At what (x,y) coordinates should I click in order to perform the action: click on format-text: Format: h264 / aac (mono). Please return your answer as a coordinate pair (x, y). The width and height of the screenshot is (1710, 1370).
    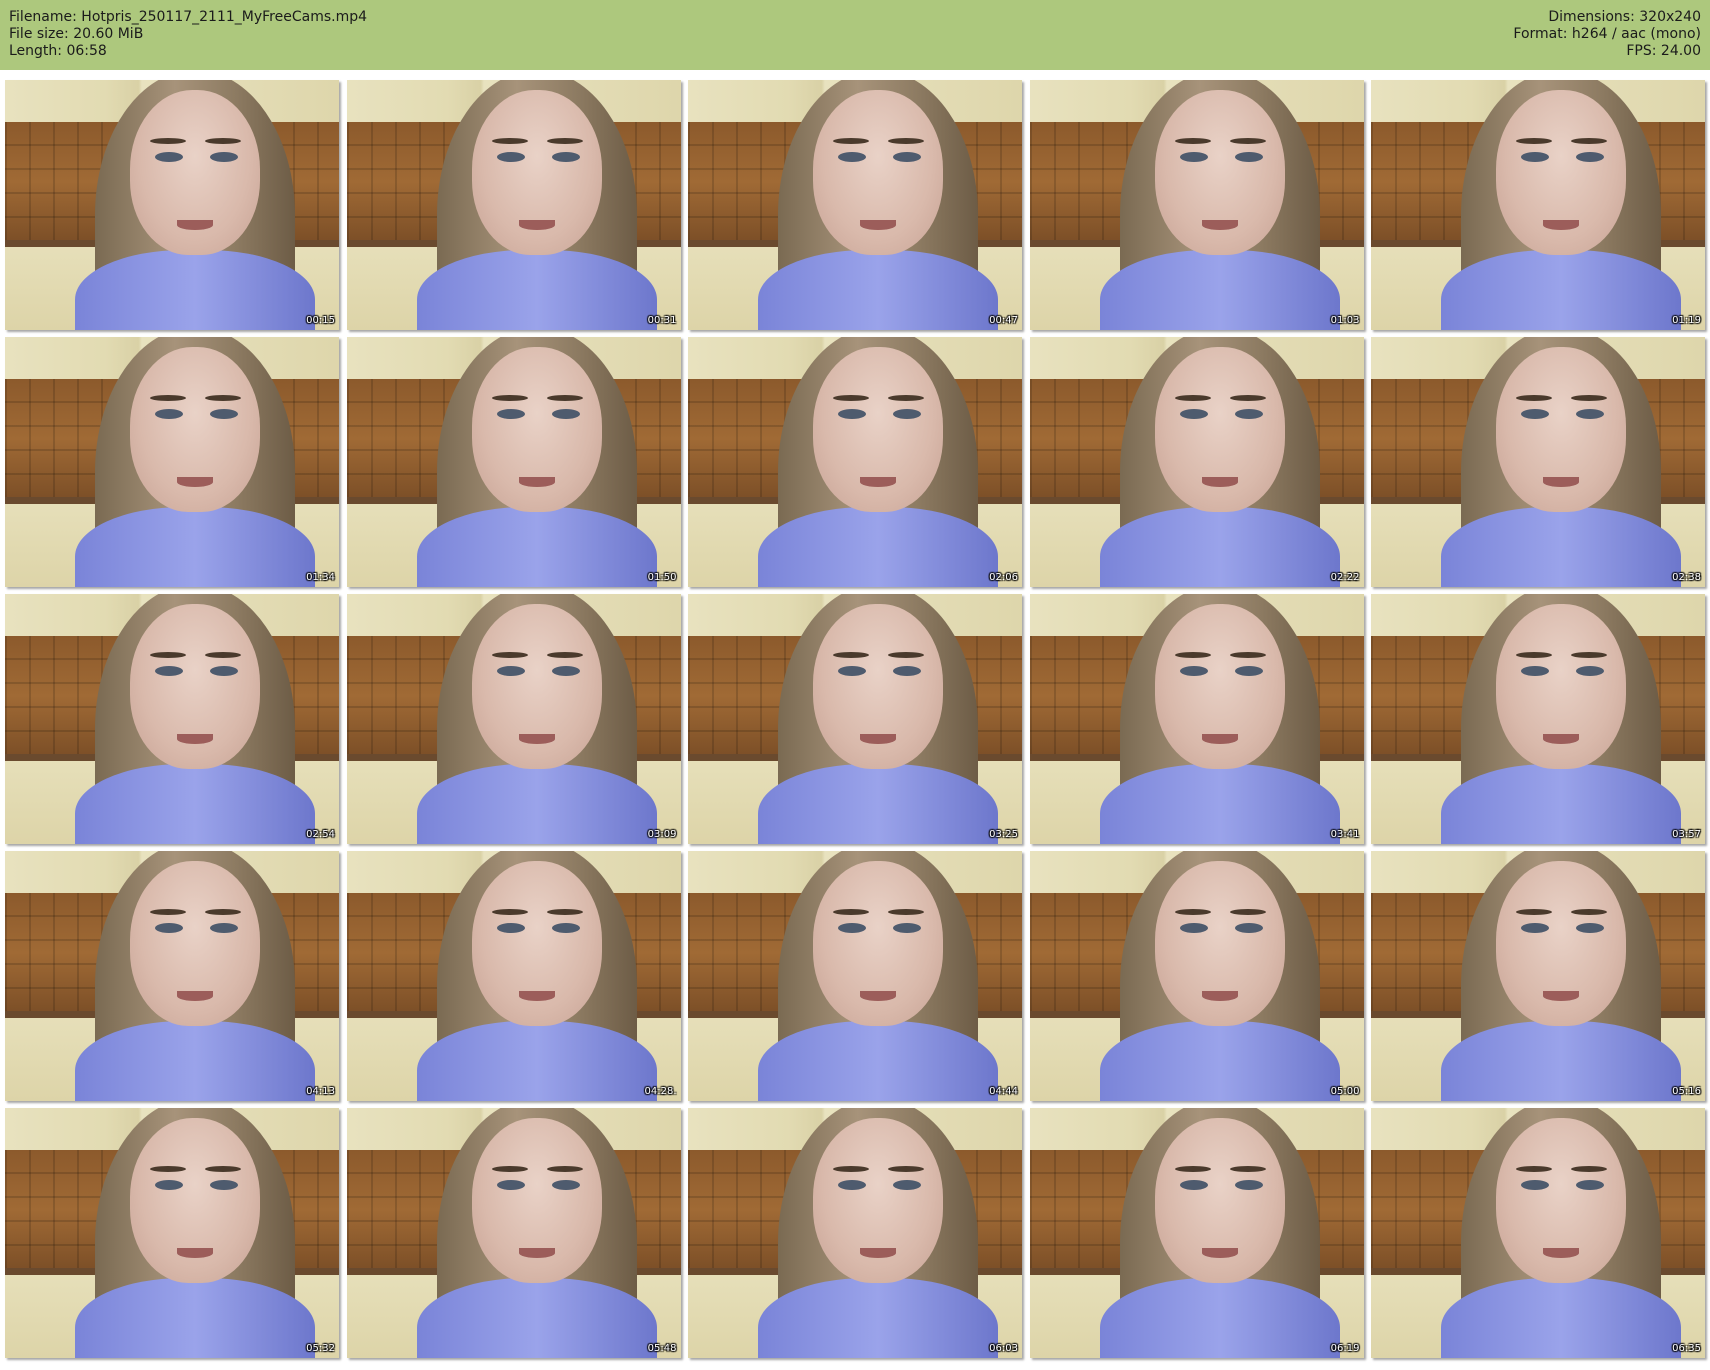
    Looking at the image, I should click on (1607, 34).